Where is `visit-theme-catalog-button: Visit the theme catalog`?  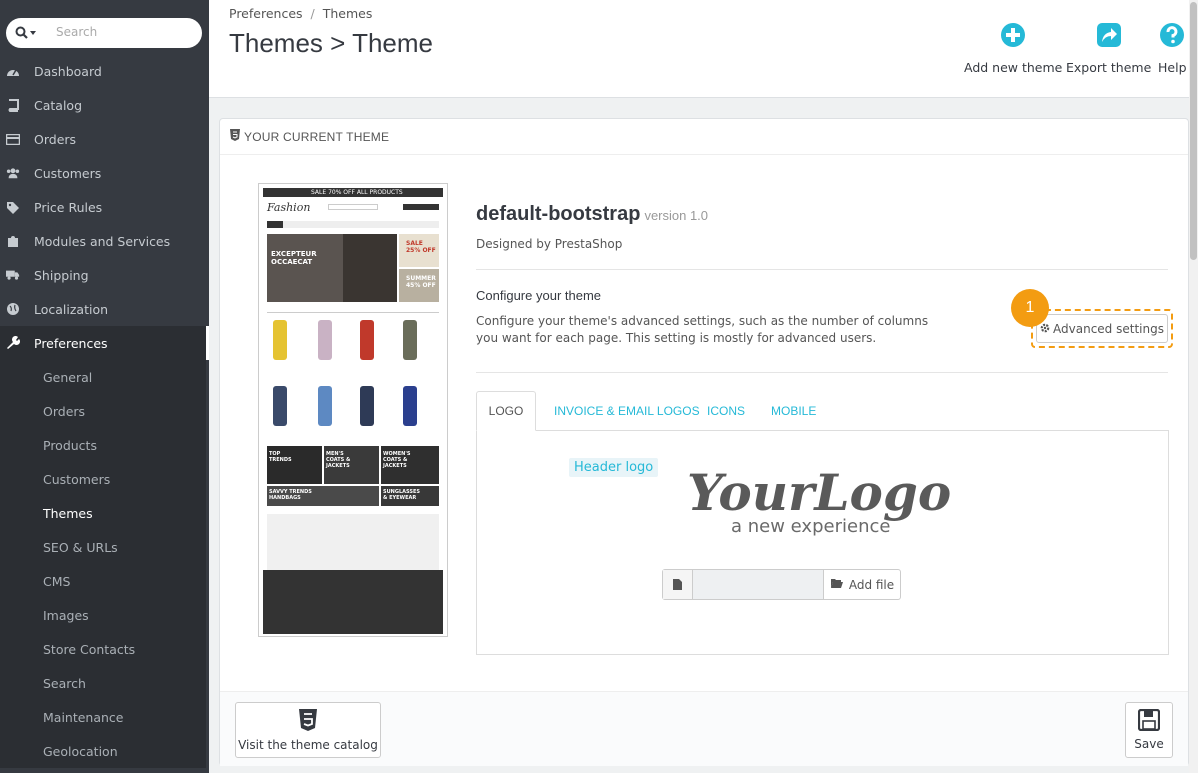
visit-theme-catalog-button: Visit the theme catalog is located at coordinates (308, 730).